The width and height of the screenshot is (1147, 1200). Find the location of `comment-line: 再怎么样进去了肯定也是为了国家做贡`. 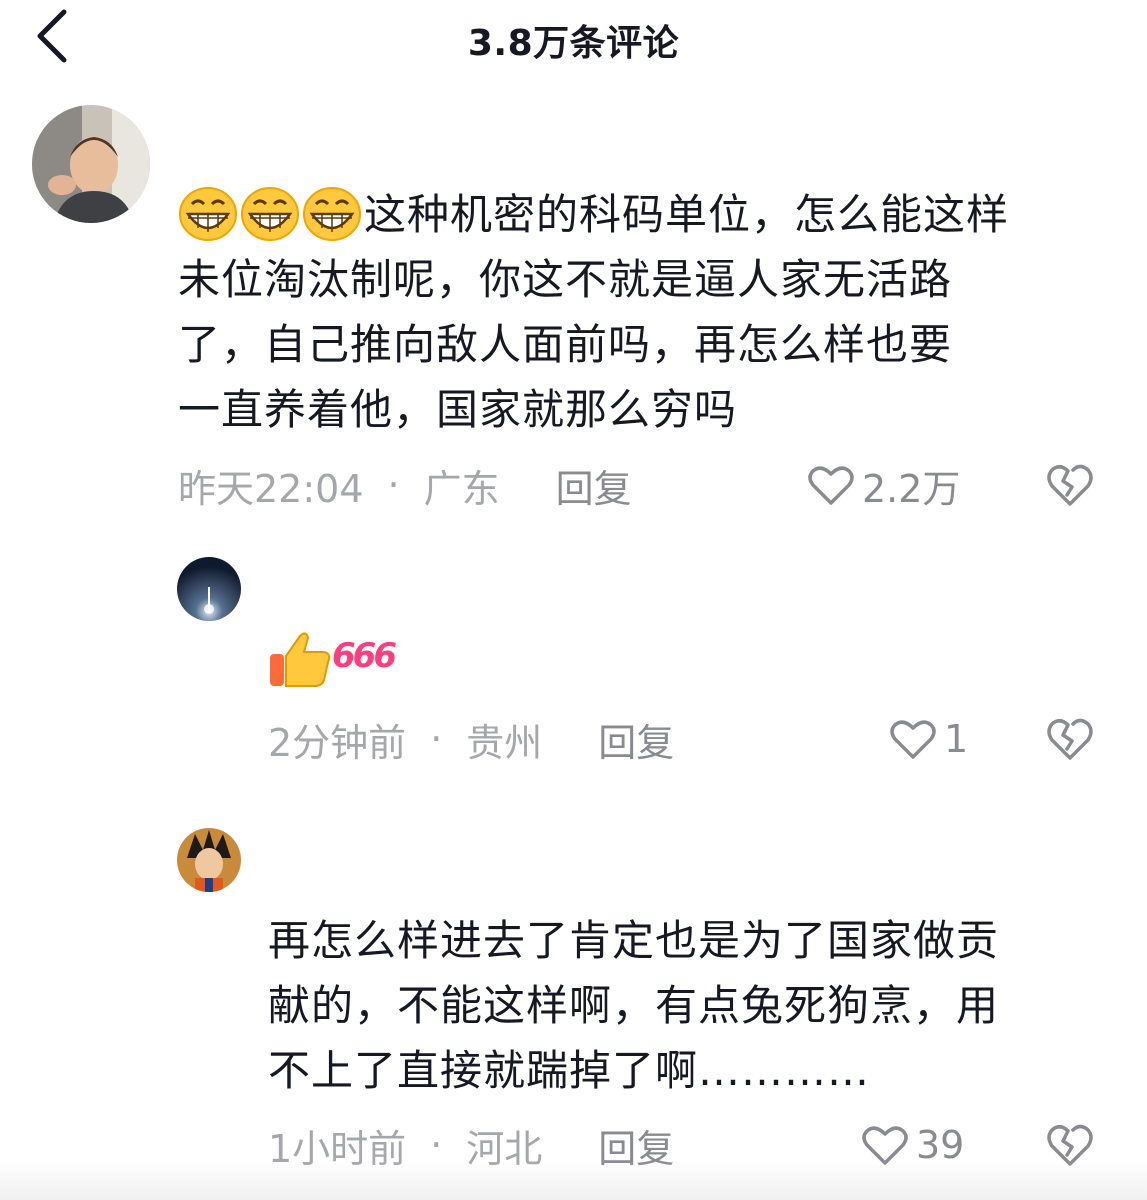

comment-line: 再怎么样进去了肯定也是为了国家做贡 is located at coordinates (634, 940).